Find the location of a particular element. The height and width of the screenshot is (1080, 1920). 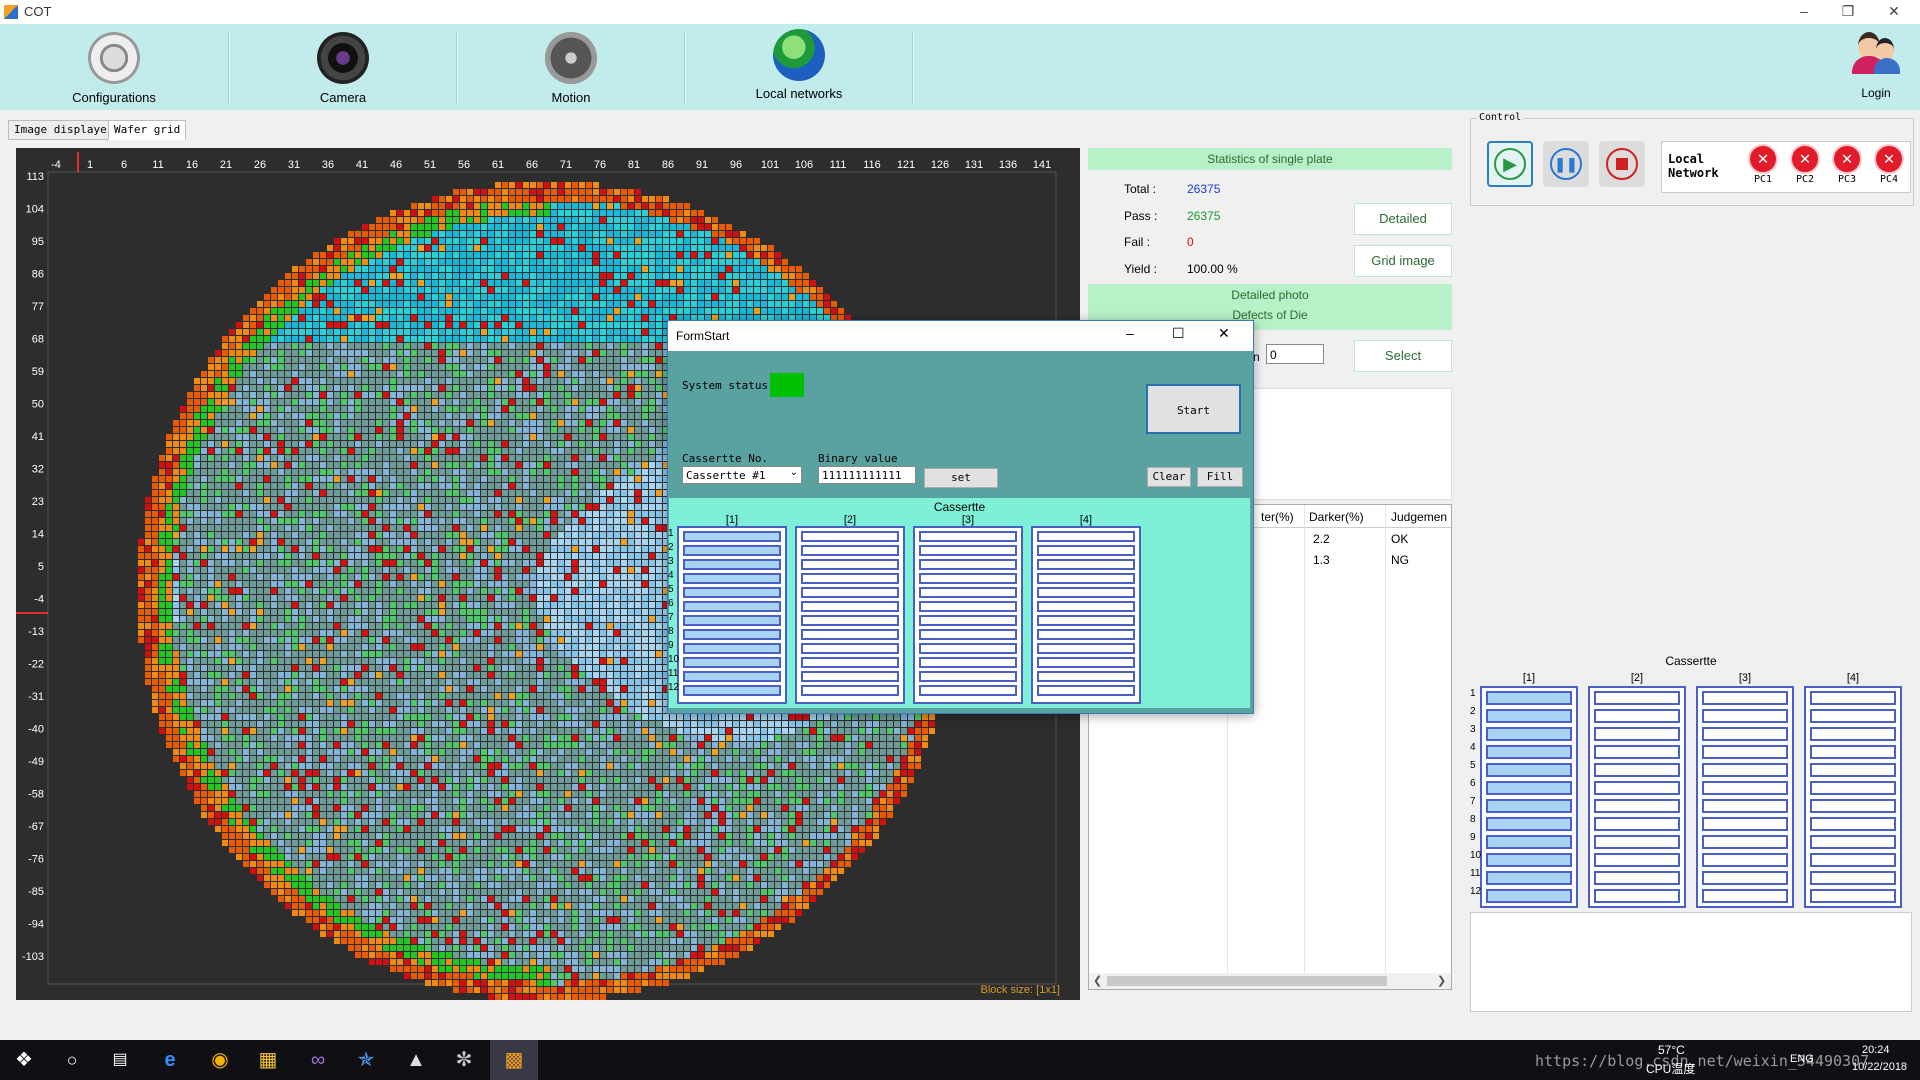

pc4-status: ✕ PC4 is located at coordinates (1889, 164).